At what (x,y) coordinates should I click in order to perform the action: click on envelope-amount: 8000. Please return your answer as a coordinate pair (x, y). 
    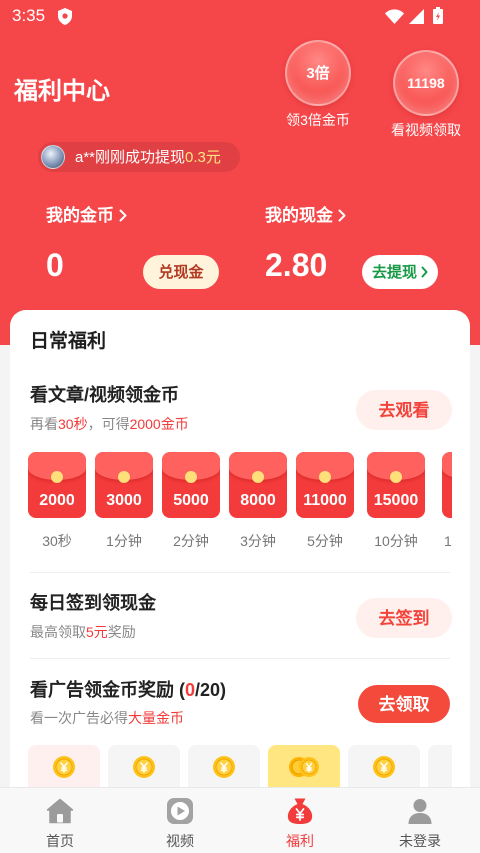
    Looking at the image, I should click on (258, 500).